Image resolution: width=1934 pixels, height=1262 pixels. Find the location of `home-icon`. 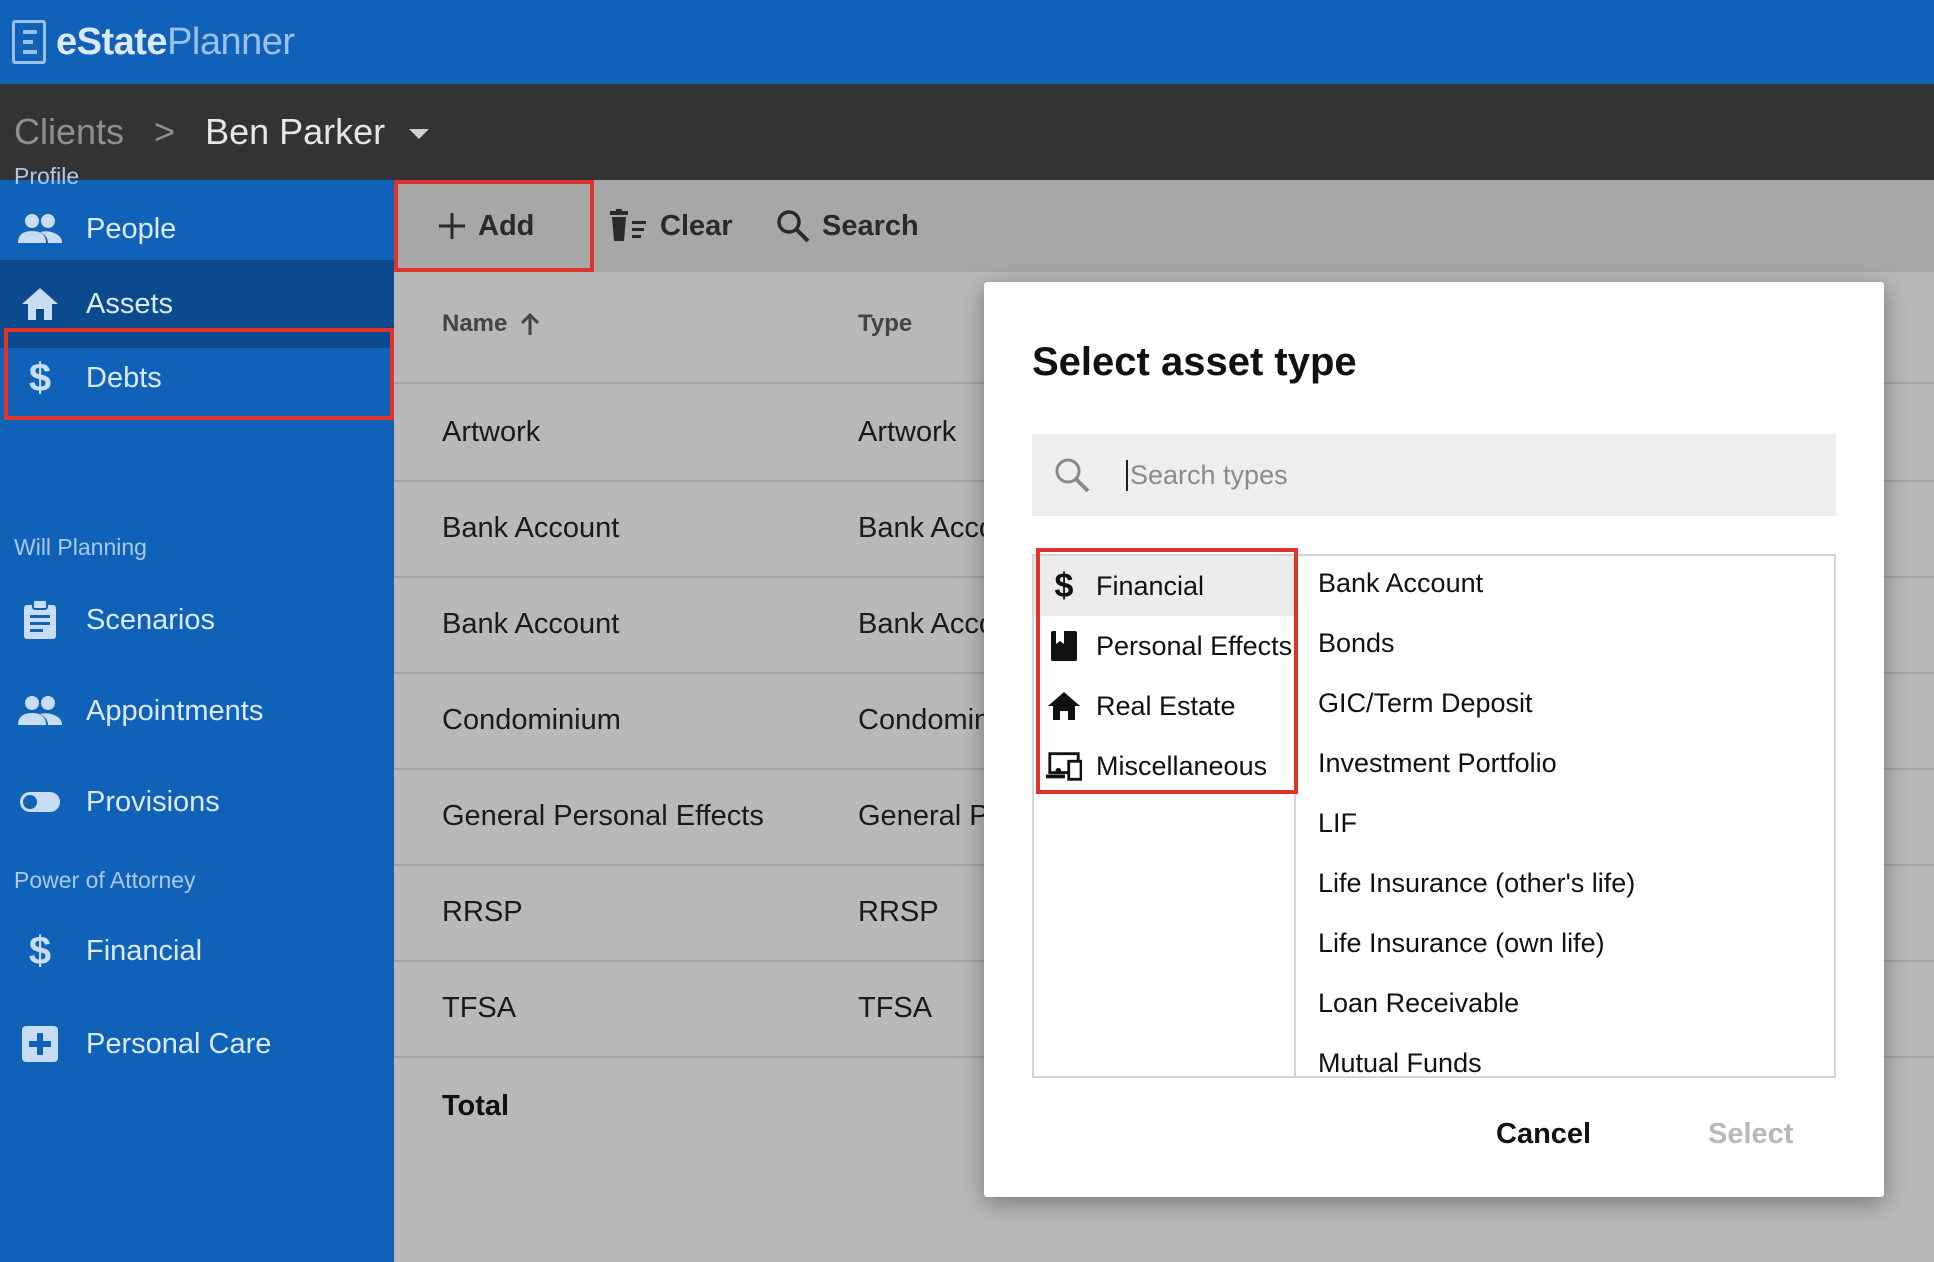

home-icon is located at coordinates (40, 304).